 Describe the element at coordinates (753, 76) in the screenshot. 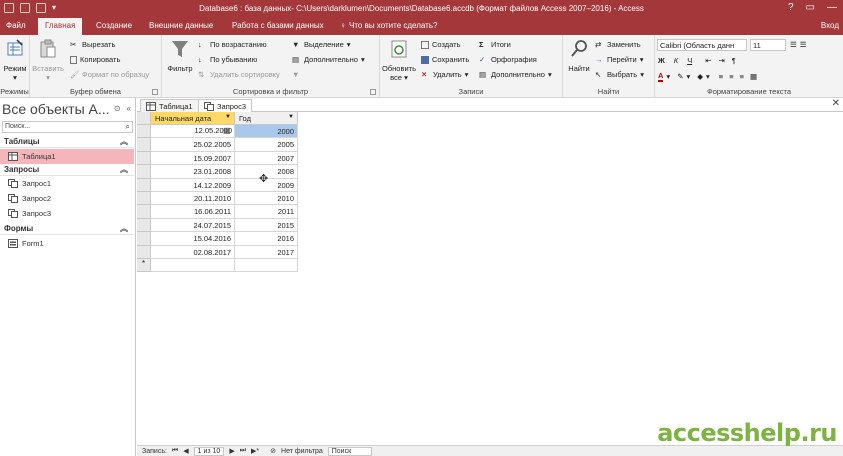

I see `gridlines-icon: ▦` at that location.